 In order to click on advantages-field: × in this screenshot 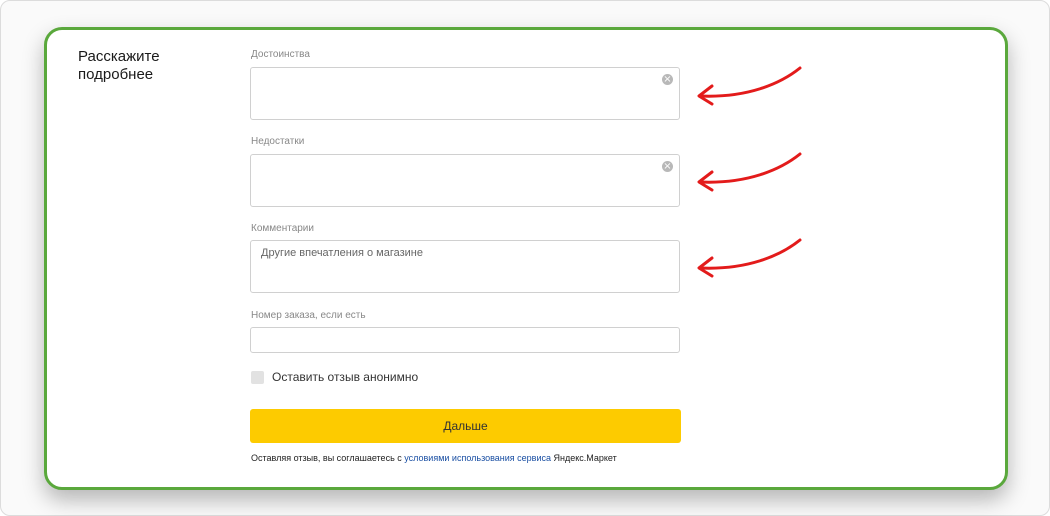, I will do `click(465, 93)`.